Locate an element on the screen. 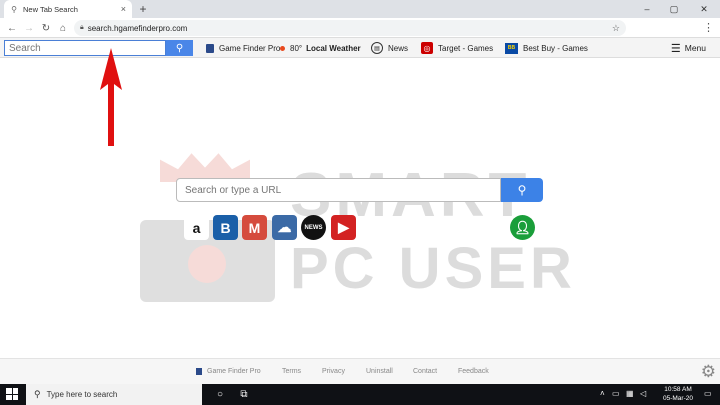 The height and width of the screenshot is (405, 720). cortana-icon: ○ is located at coordinates (220, 394).